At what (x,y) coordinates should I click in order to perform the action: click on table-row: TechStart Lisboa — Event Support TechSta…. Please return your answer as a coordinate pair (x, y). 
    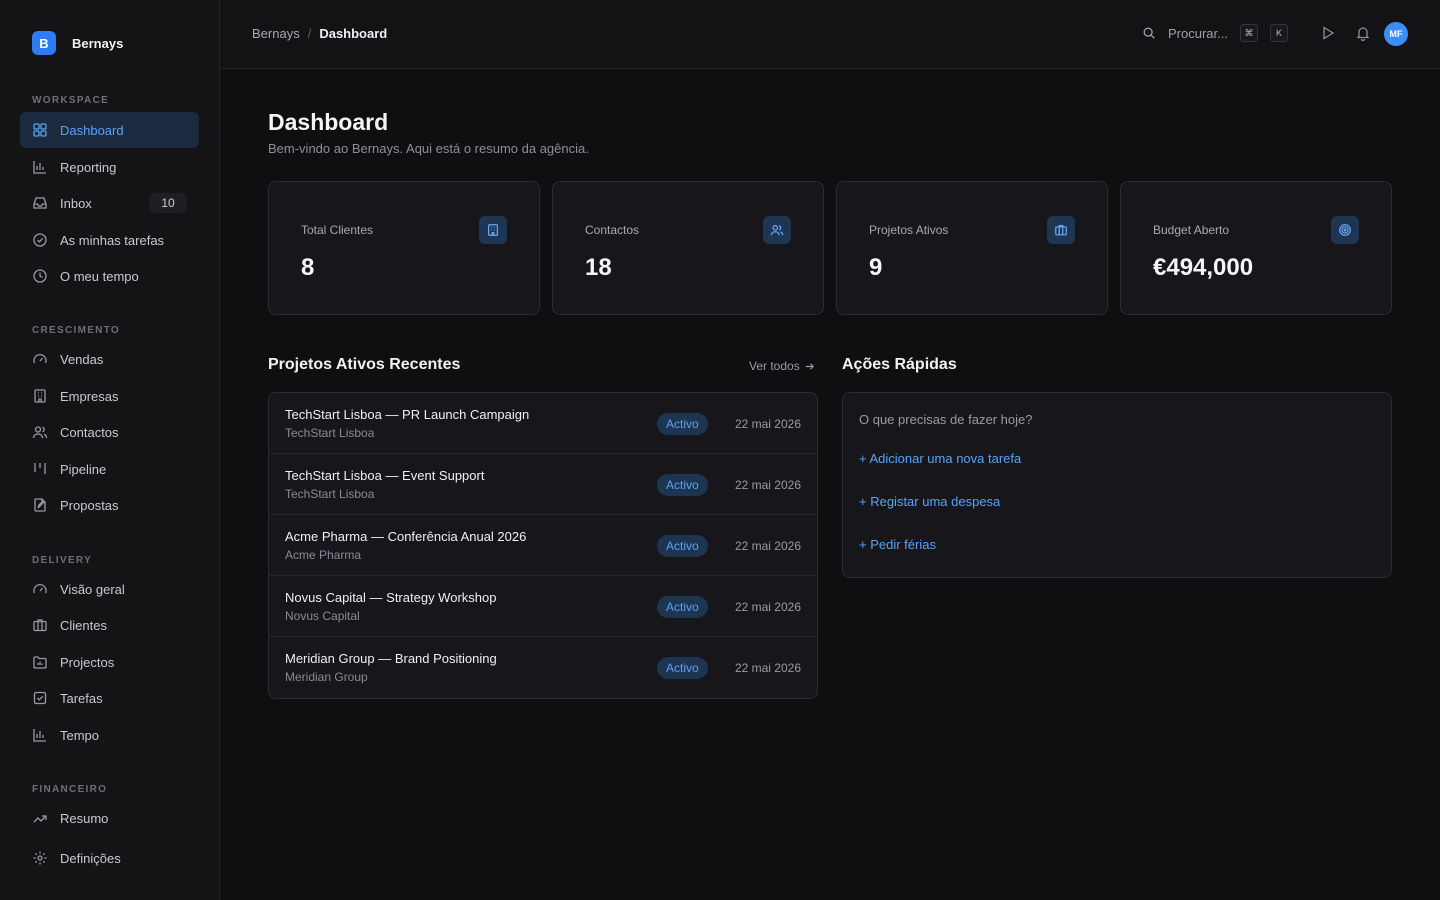
    Looking at the image, I should click on (543, 484).